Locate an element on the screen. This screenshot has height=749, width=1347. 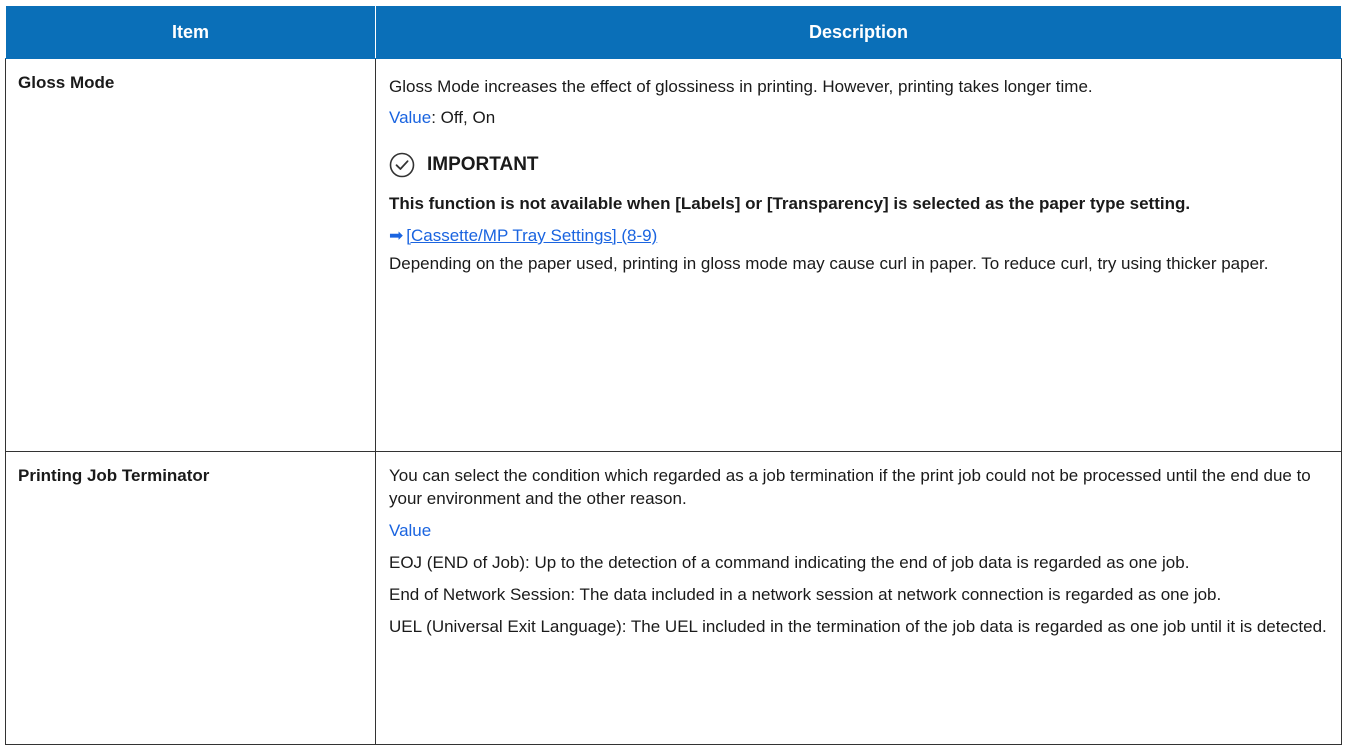
item-cell: Printing Job Terminator is located at coordinates (190, 598).